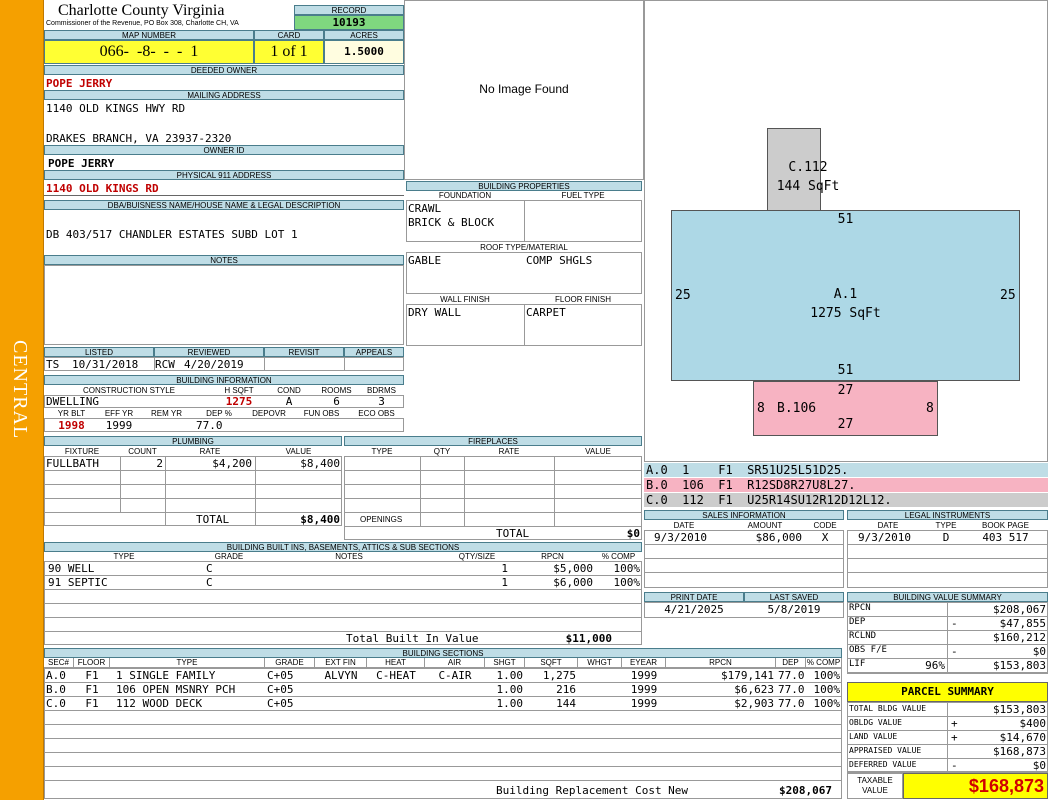  I want to click on hsqft: 1275, so click(239, 401).